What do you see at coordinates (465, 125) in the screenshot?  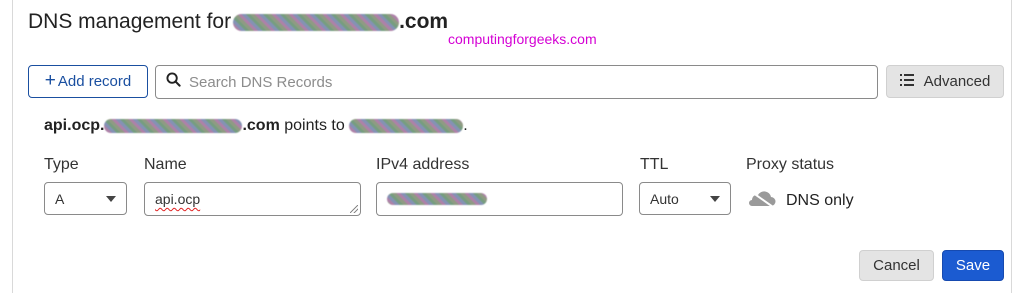 I see `record-trailing: .` at bounding box center [465, 125].